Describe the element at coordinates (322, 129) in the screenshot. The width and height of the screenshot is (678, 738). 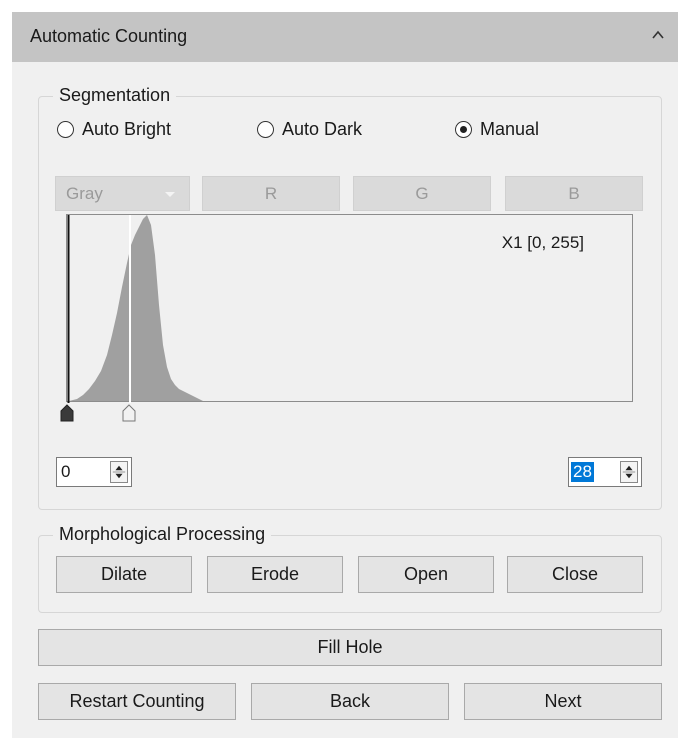
I see `auto-dark-label: Auto Dark` at that location.